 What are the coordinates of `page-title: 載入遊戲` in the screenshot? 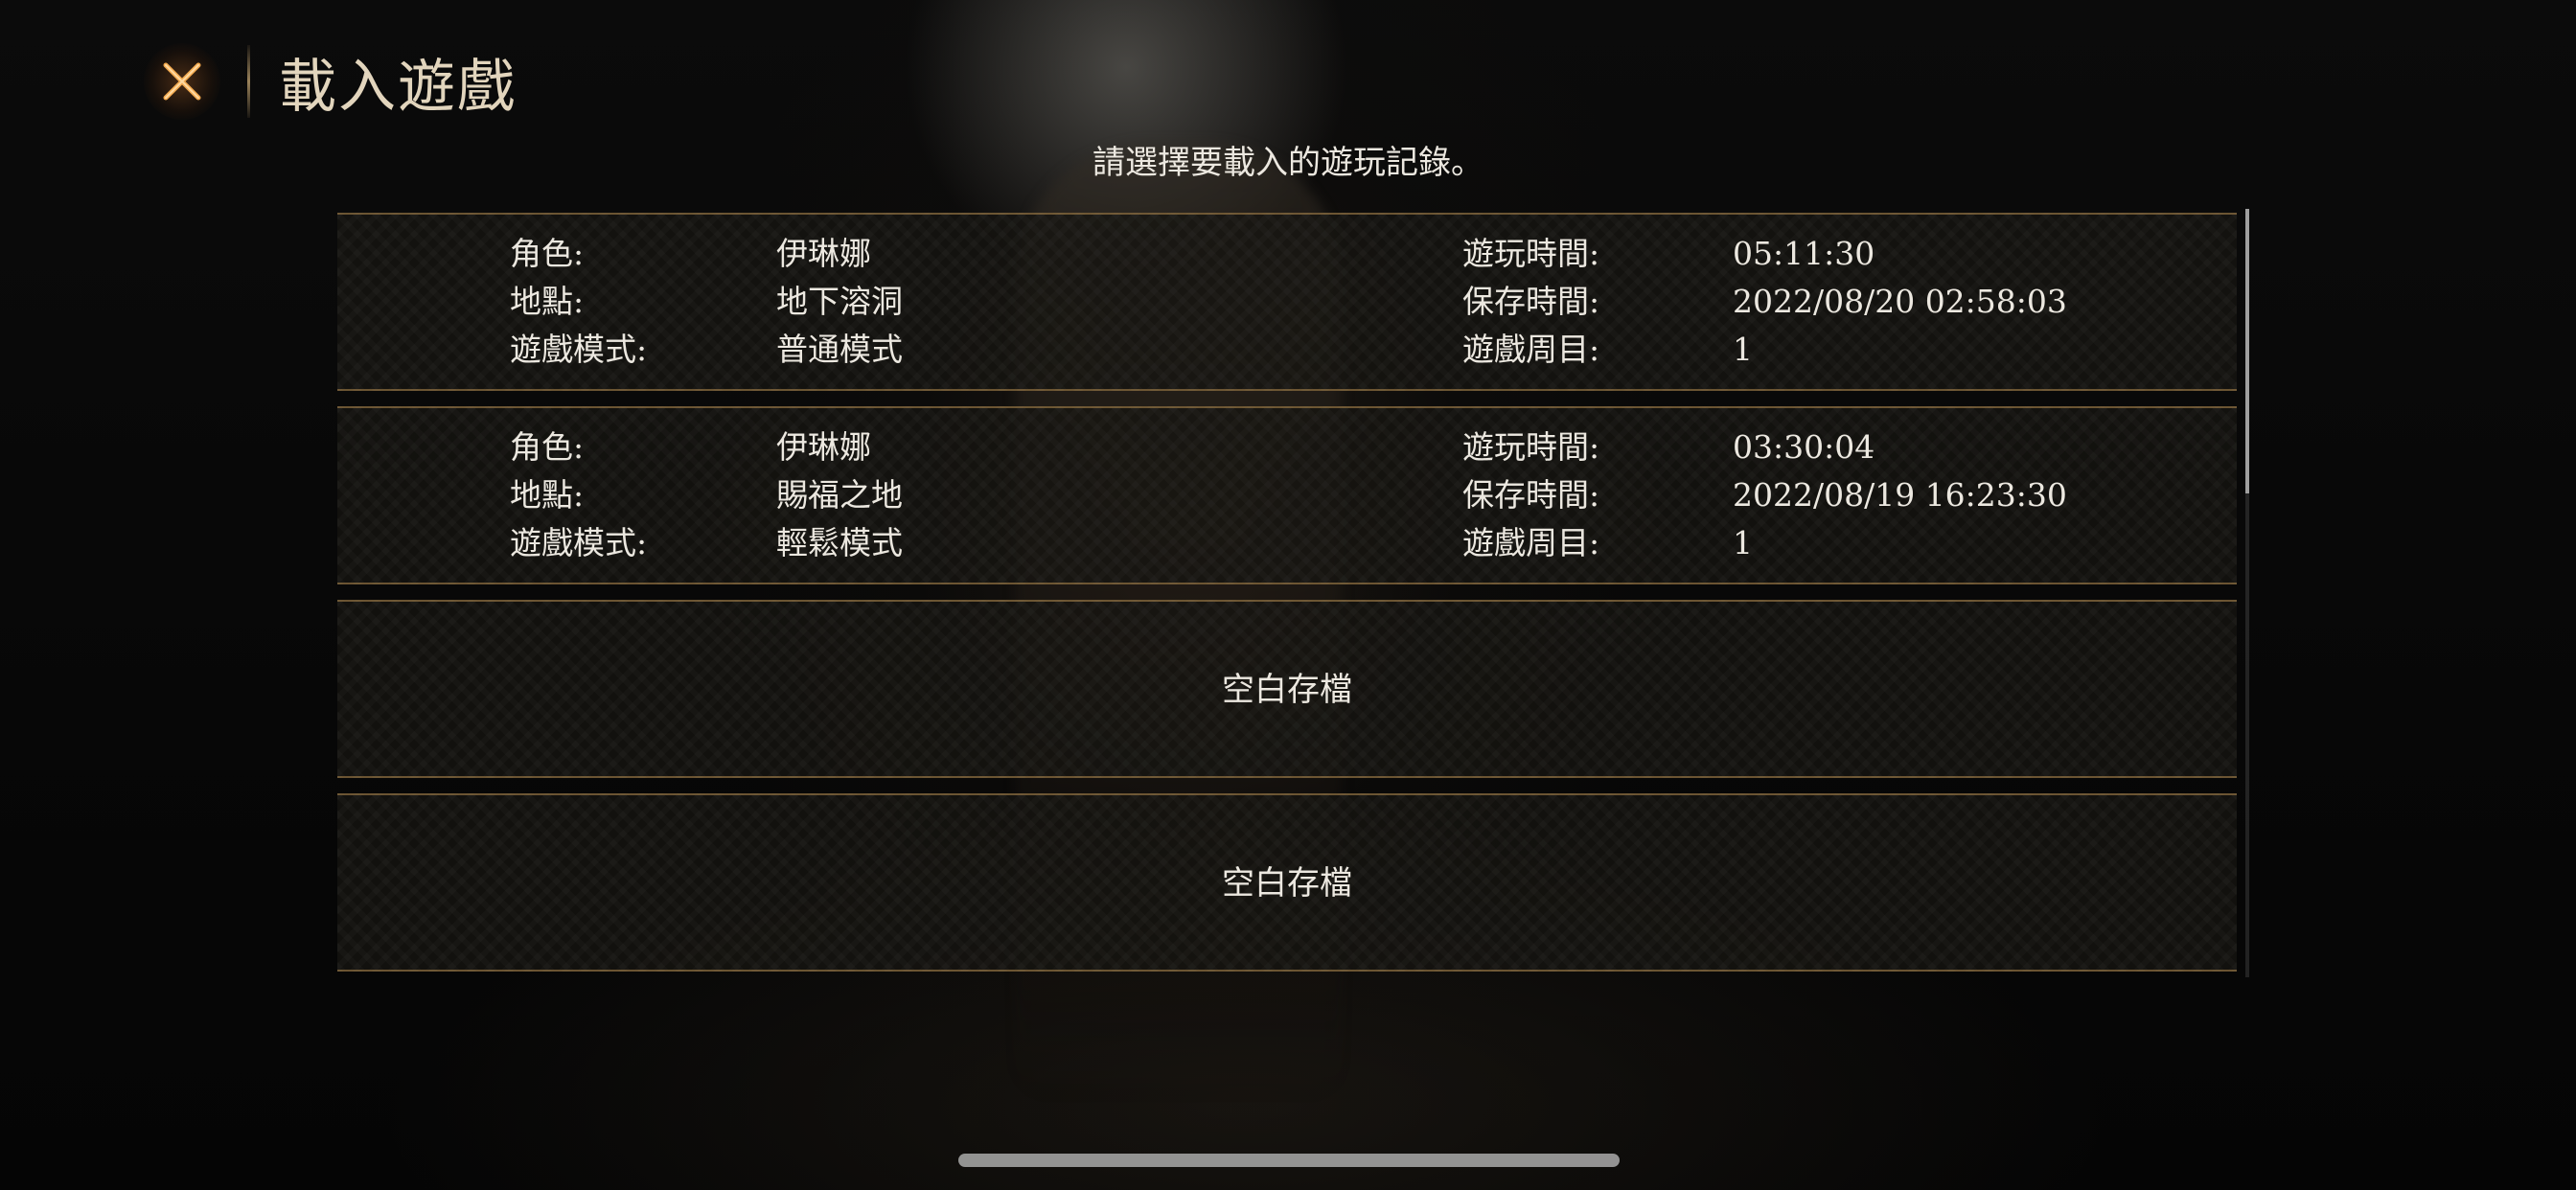 It's located at (398, 87).